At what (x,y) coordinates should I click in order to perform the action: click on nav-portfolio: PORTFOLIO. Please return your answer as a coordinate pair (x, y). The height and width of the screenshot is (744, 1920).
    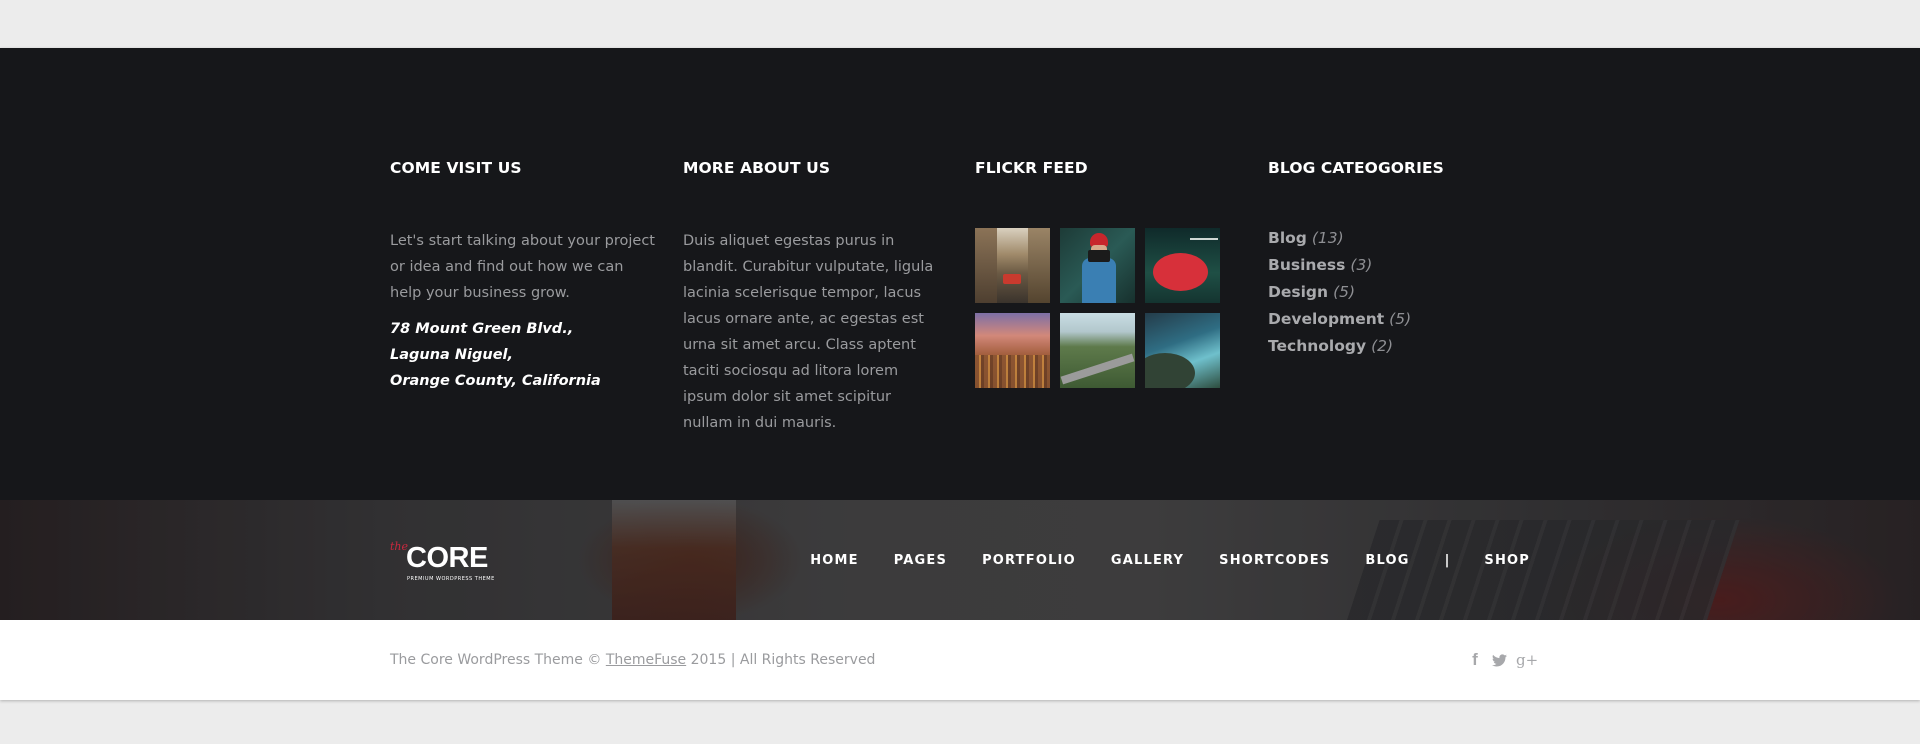
    Looking at the image, I should click on (1029, 560).